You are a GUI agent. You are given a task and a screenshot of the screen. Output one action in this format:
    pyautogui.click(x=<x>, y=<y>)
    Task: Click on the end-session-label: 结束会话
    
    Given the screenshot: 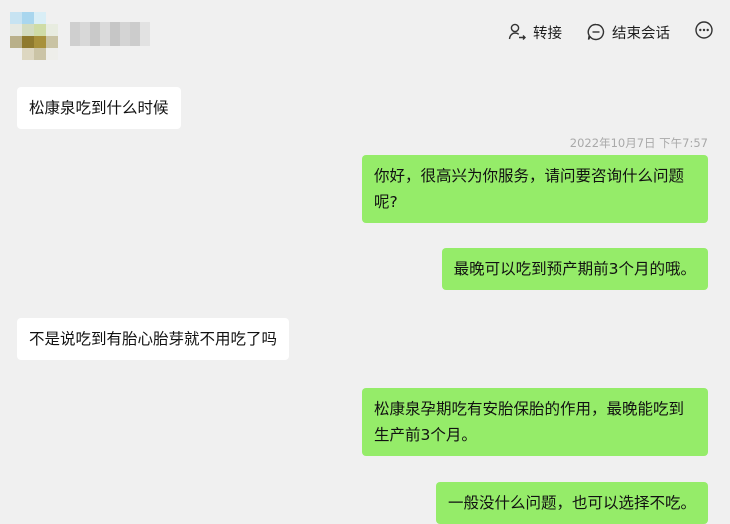 What is the action you would take?
    pyautogui.click(x=641, y=33)
    